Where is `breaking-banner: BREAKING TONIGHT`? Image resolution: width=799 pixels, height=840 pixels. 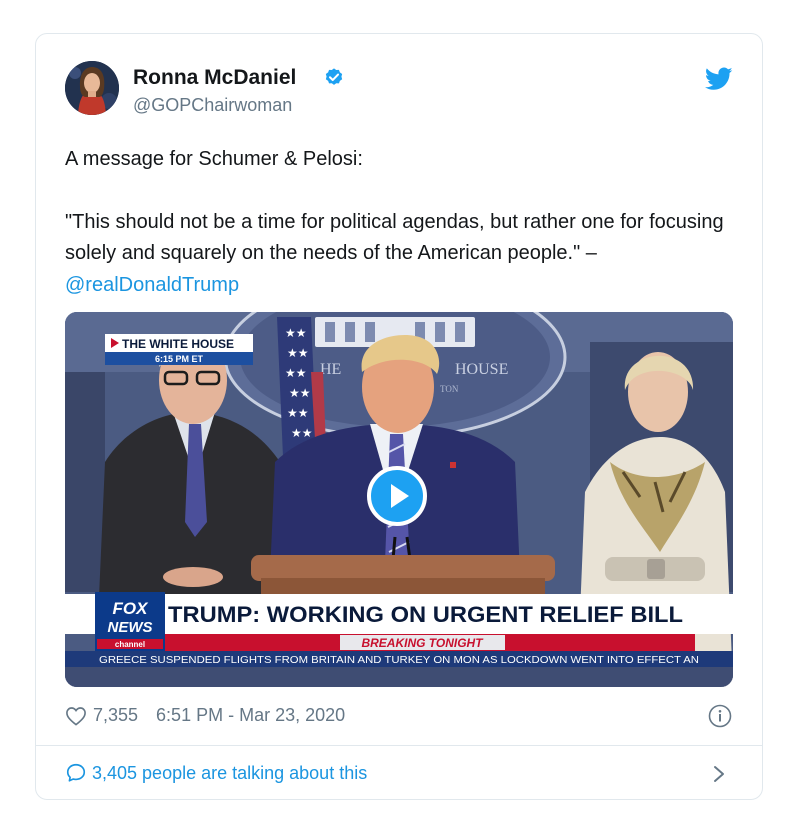 breaking-banner: BREAKING TONIGHT is located at coordinates (422, 643).